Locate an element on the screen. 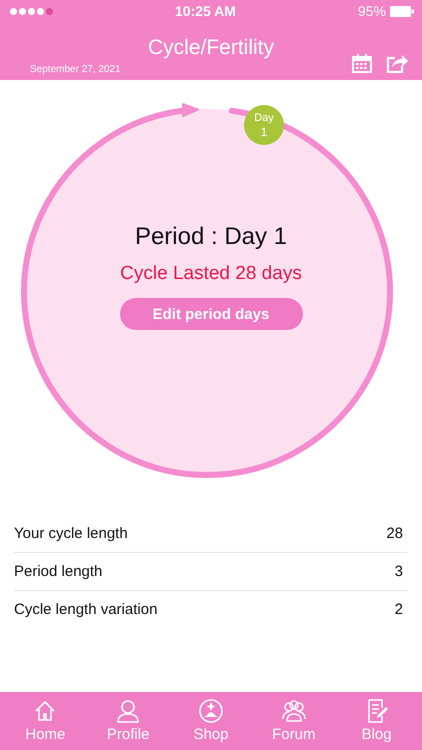  stat-value: 3 is located at coordinates (398, 571).